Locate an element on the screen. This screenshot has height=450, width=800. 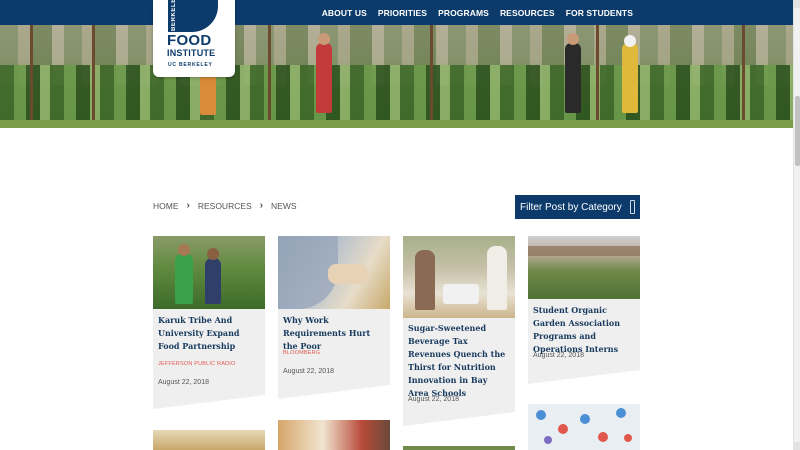
news-card-source: JEFFERSON PUBLIC RADIO is located at coordinates (196, 364).